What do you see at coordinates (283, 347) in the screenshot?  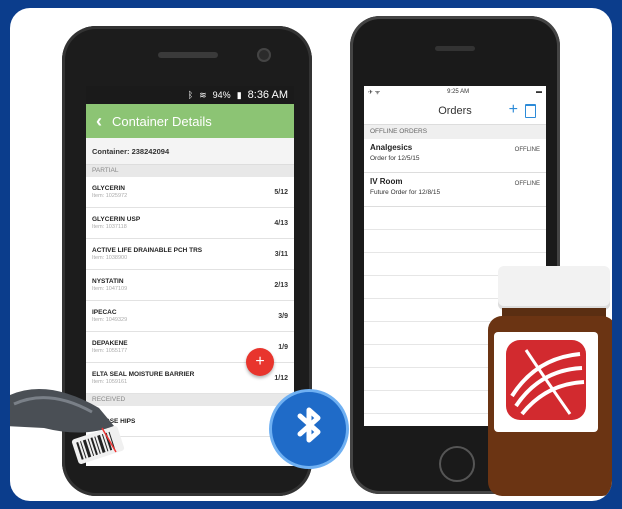 I see `item-count: 1/9` at bounding box center [283, 347].